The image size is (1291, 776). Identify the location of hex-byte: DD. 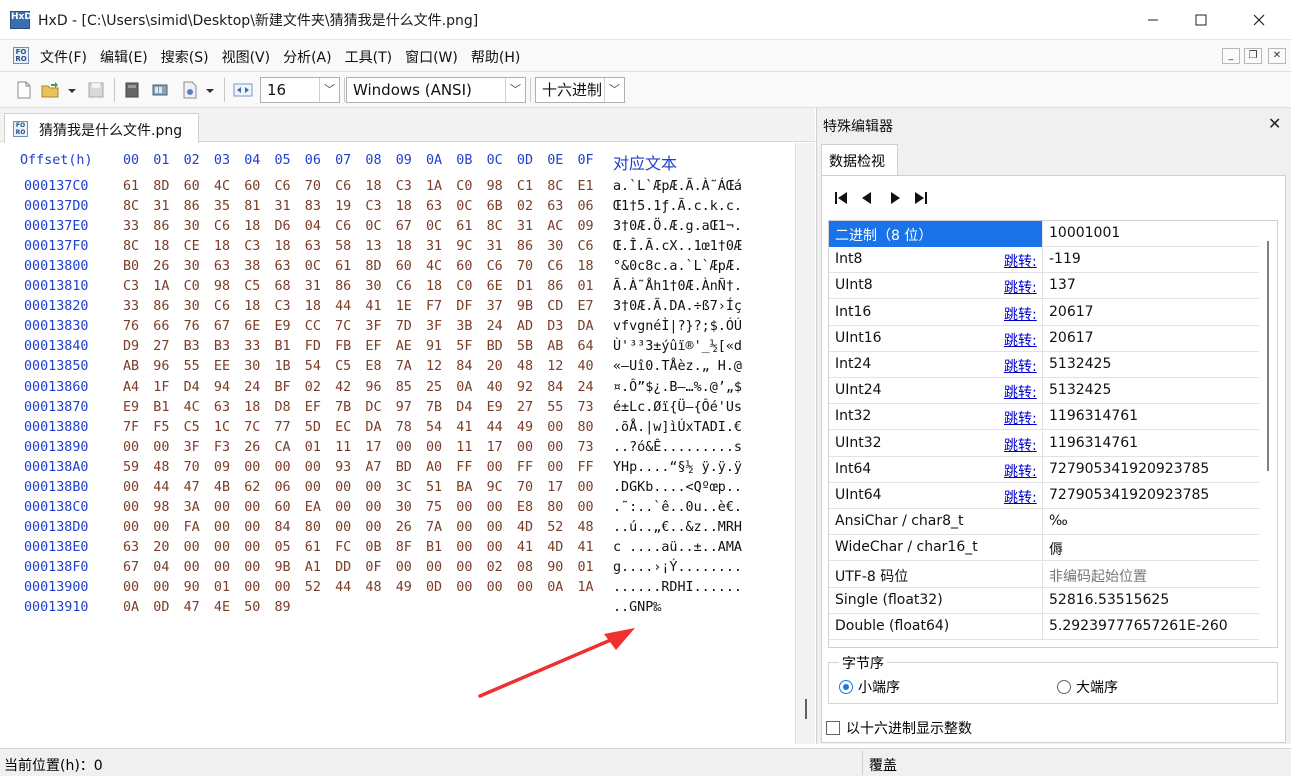
(343, 567).